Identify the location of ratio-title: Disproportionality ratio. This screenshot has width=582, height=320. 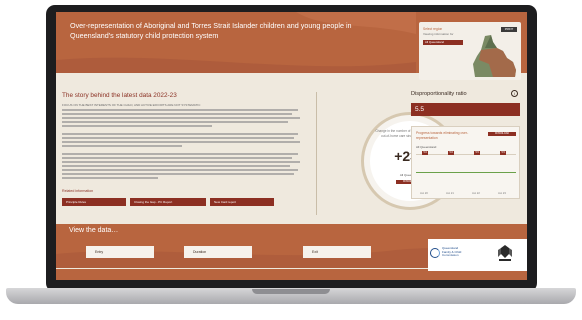
(439, 94).